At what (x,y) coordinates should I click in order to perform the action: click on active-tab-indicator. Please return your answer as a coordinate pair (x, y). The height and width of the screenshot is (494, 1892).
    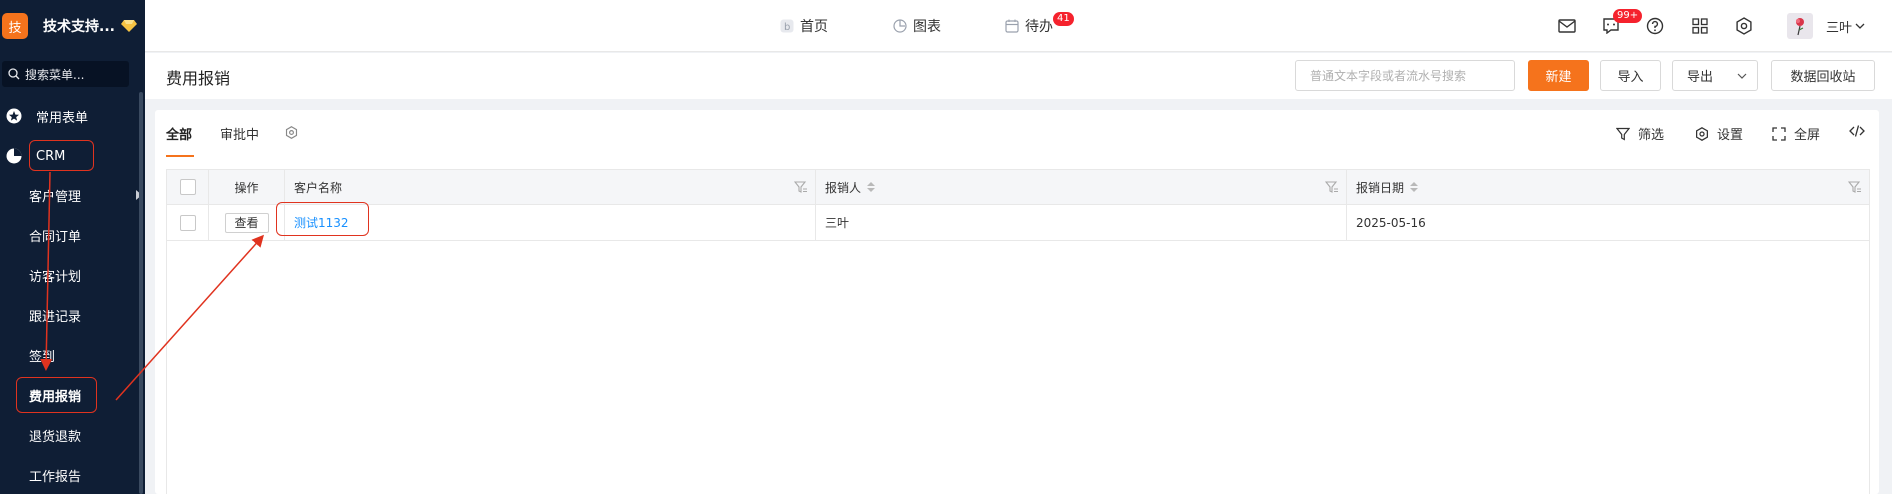
    Looking at the image, I should click on (180, 156).